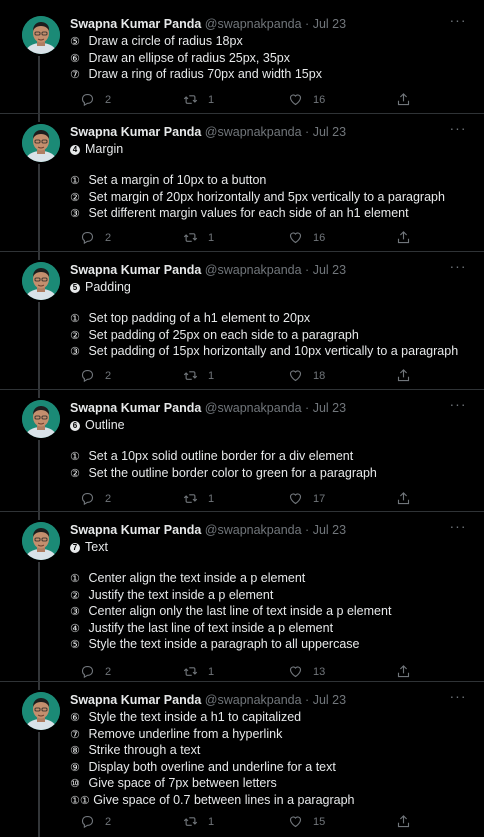 The image size is (484, 837). Describe the element at coordinates (75, 628) in the screenshot. I see `item-number: ④` at that location.